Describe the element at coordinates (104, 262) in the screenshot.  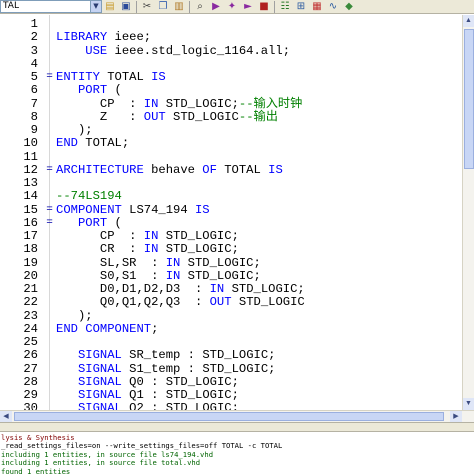
I see `identifier-token: SL,SR` at that location.